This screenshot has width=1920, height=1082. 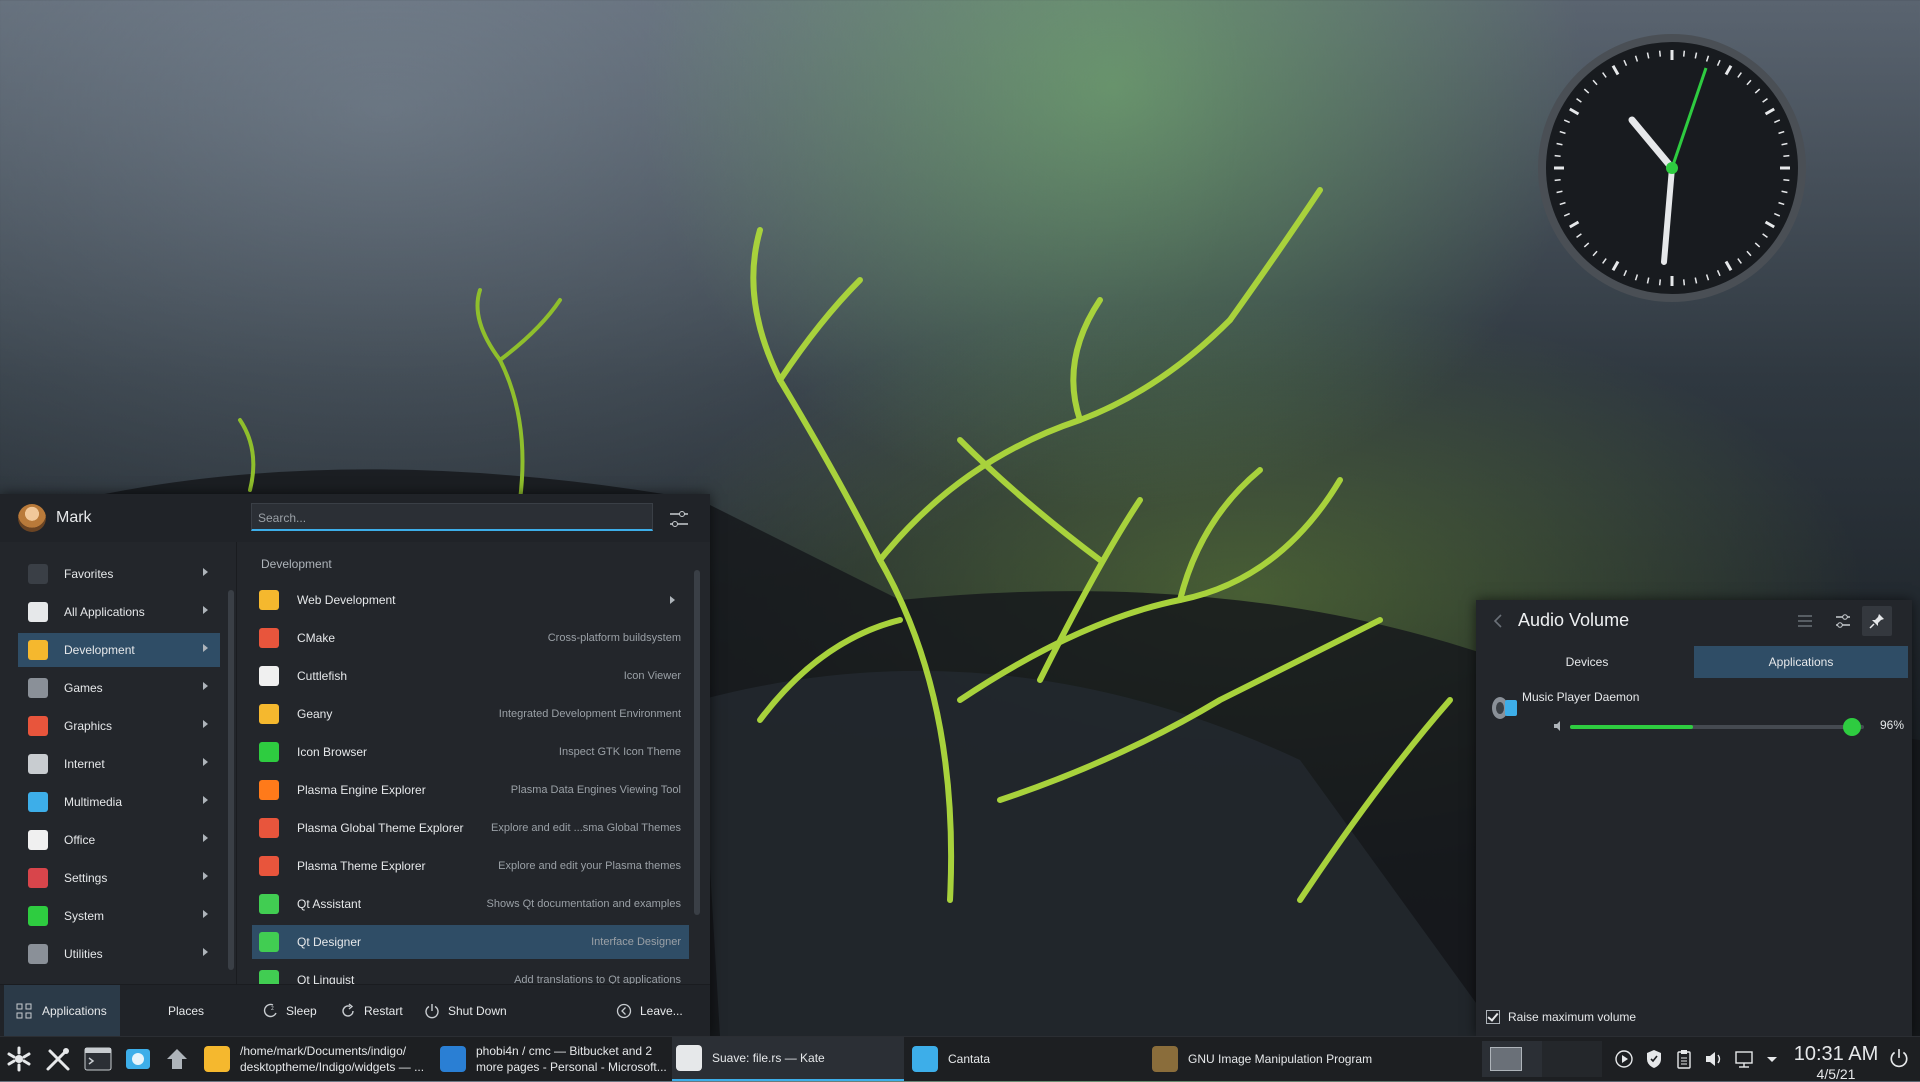 I want to click on launcher-browser, so click(x=138, y=1059).